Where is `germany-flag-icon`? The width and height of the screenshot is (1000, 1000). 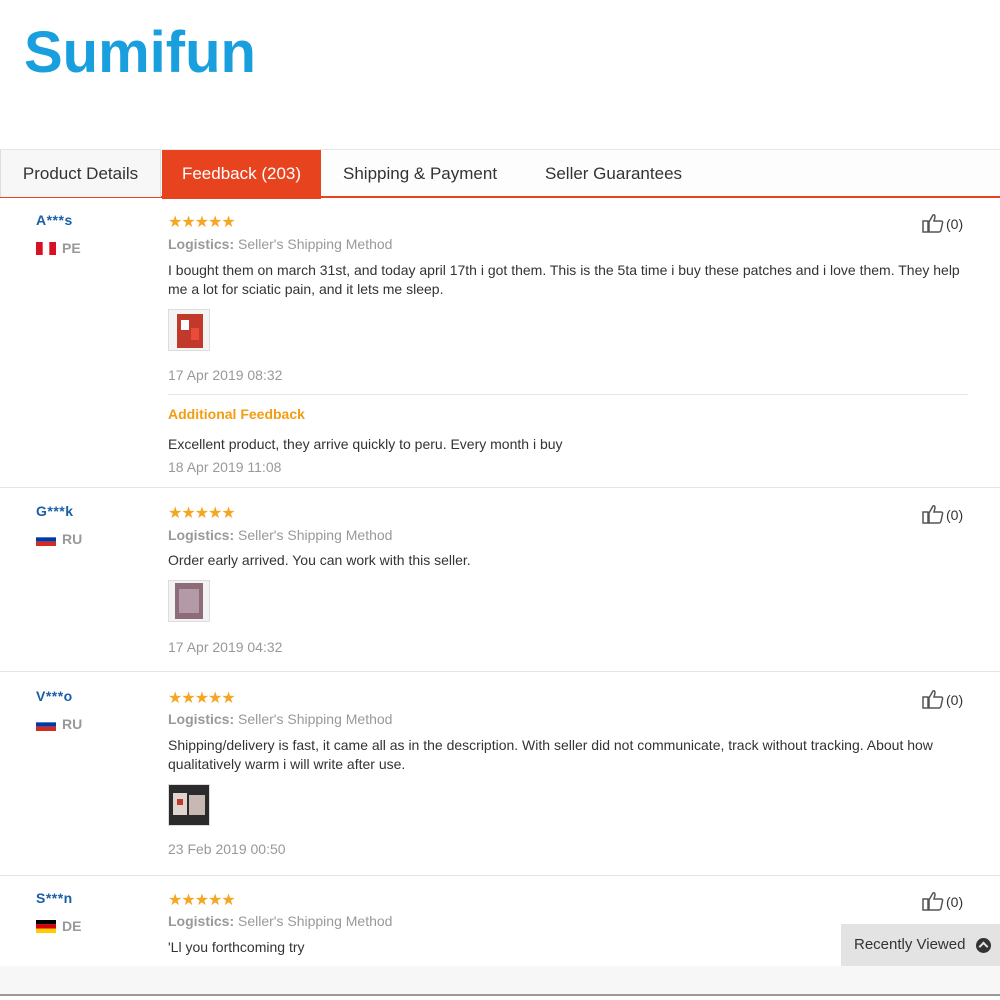 germany-flag-icon is located at coordinates (46, 926).